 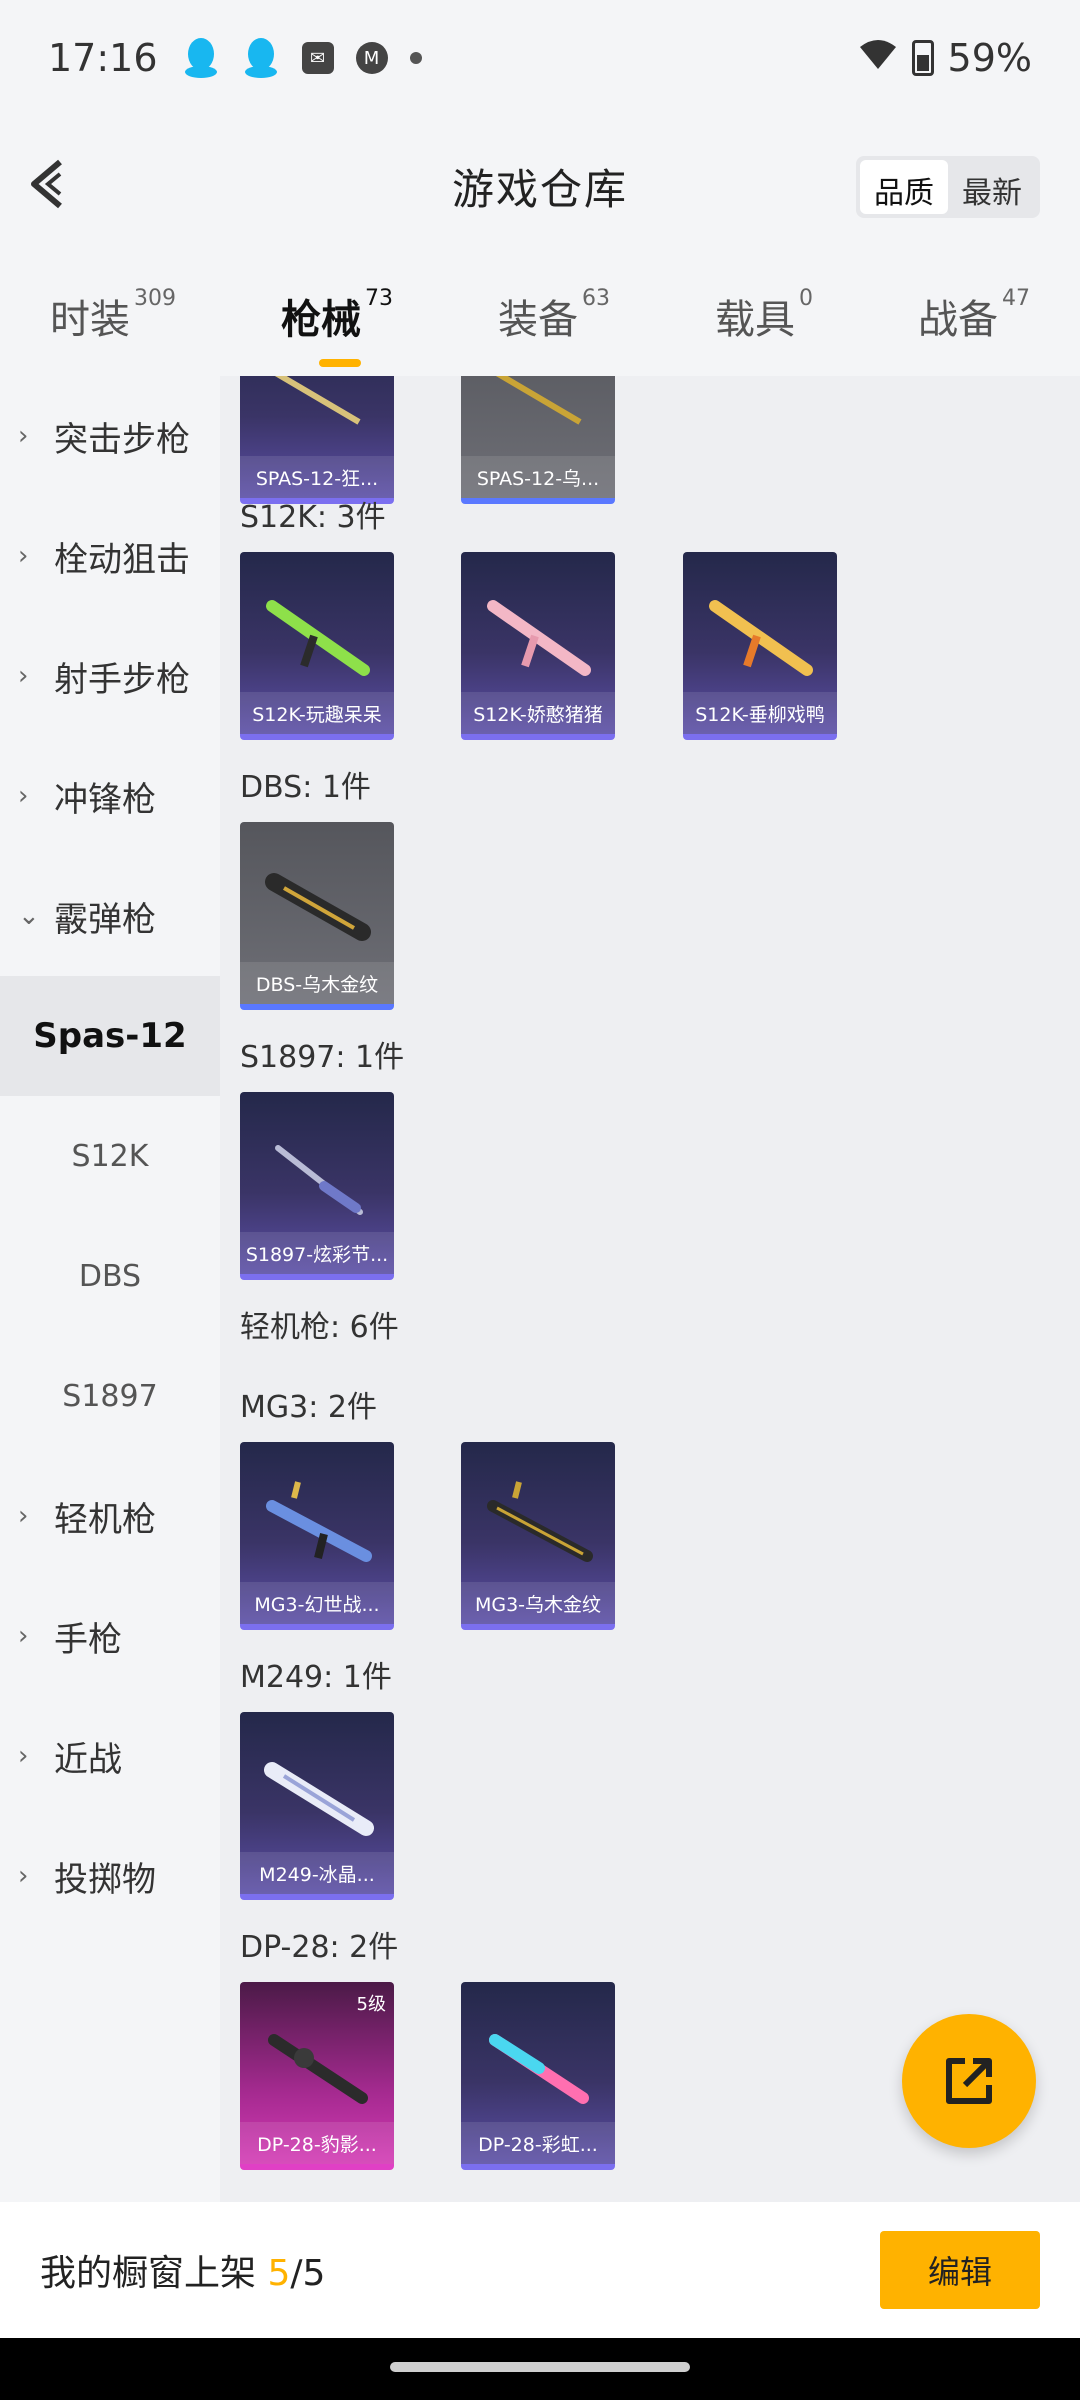 I want to click on sidebar-subitem-spas12: Spas-12, so click(x=110, y=1036).